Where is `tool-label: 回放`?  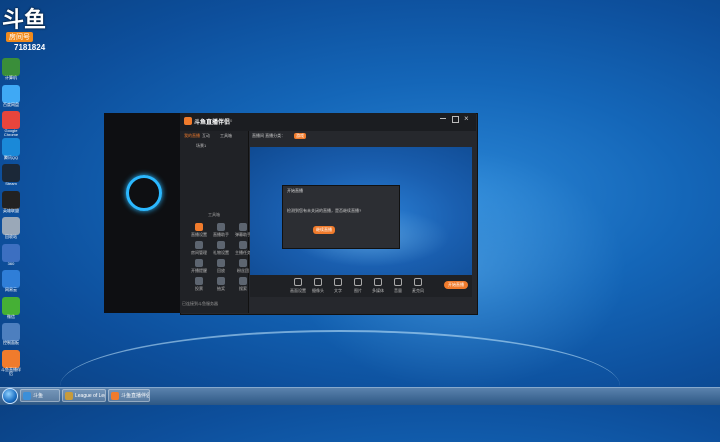
tool-label: 回放 is located at coordinates (221, 270).